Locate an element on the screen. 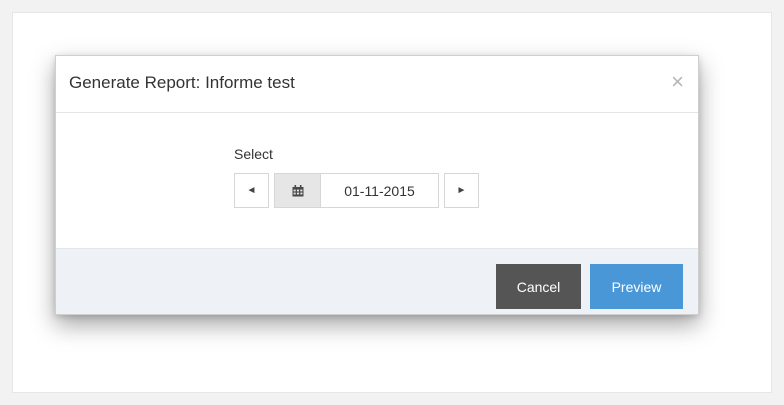 The image size is (784, 405). select-label: Select is located at coordinates (253, 154).